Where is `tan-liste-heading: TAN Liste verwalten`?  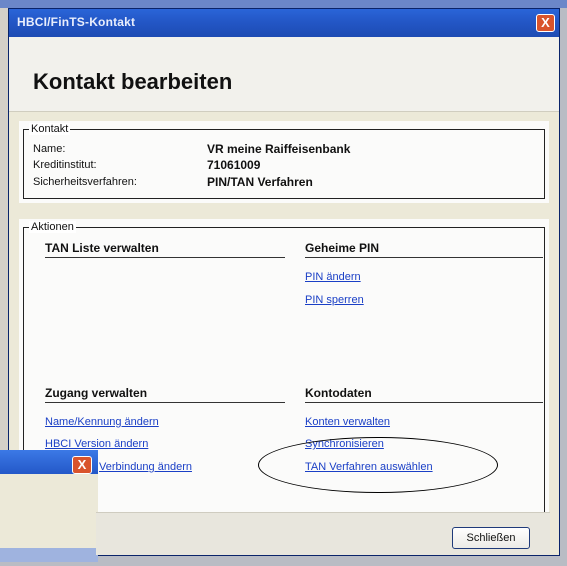
tan-liste-heading: TAN Liste verwalten is located at coordinates (102, 248).